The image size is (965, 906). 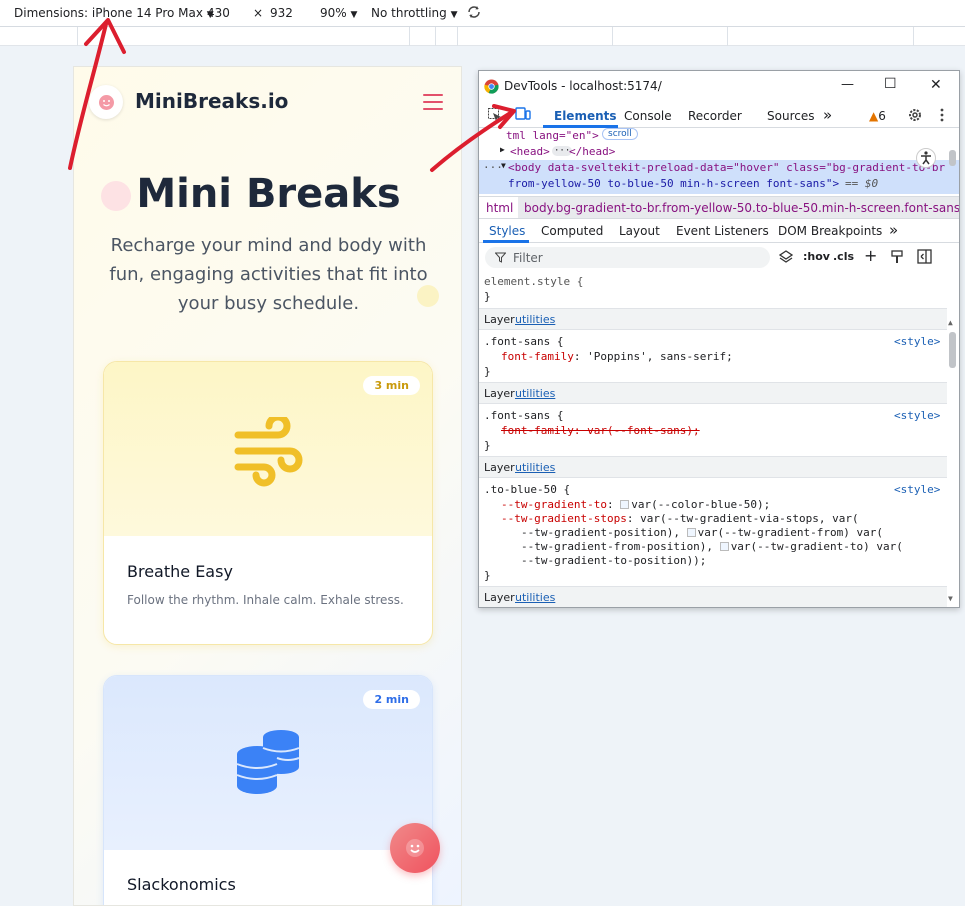 What do you see at coordinates (292, 95) in the screenshot?
I see `annotation-arrows` at bounding box center [292, 95].